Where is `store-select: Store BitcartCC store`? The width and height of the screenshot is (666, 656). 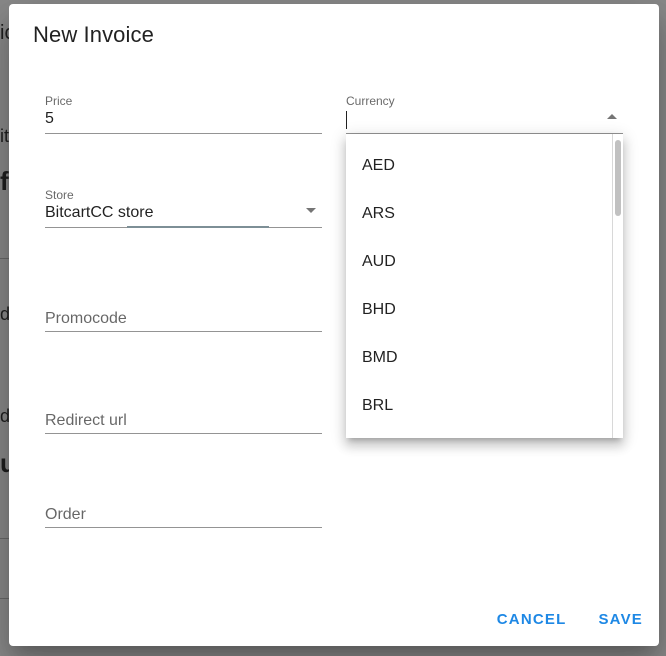
store-select: Store BitcartCC store is located at coordinates (183, 208).